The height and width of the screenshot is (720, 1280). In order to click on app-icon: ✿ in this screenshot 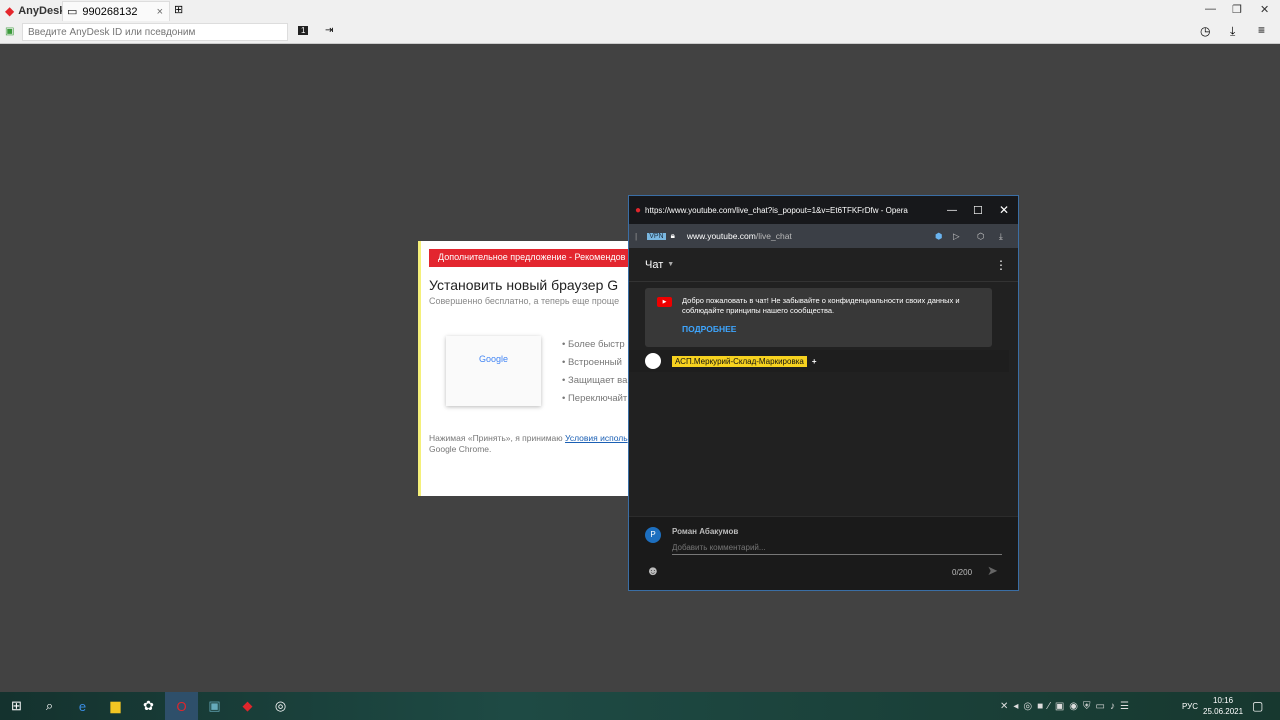, I will do `click(148, 706)`.